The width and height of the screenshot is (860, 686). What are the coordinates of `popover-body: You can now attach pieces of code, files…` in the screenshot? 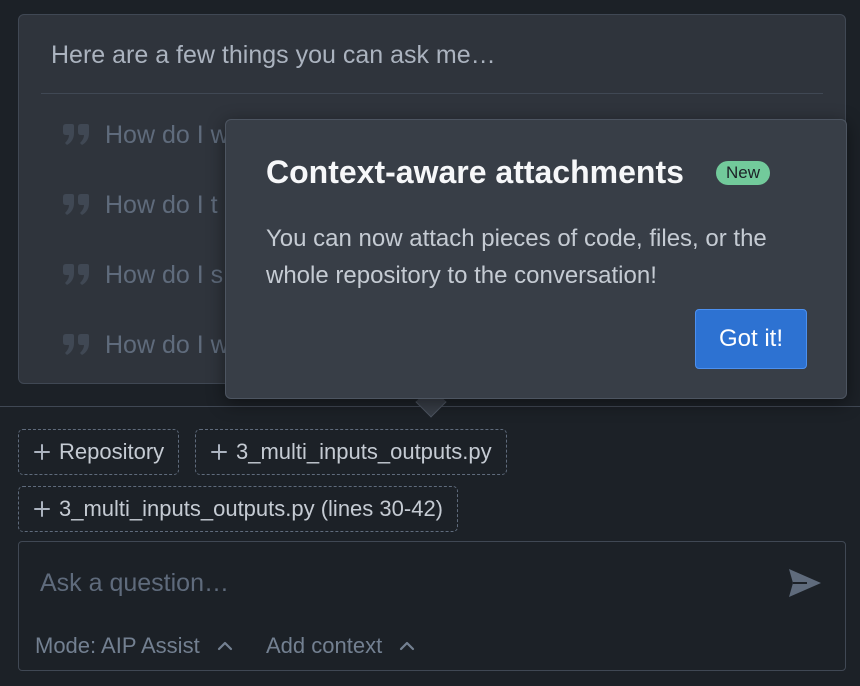 It's located at (516, 257).